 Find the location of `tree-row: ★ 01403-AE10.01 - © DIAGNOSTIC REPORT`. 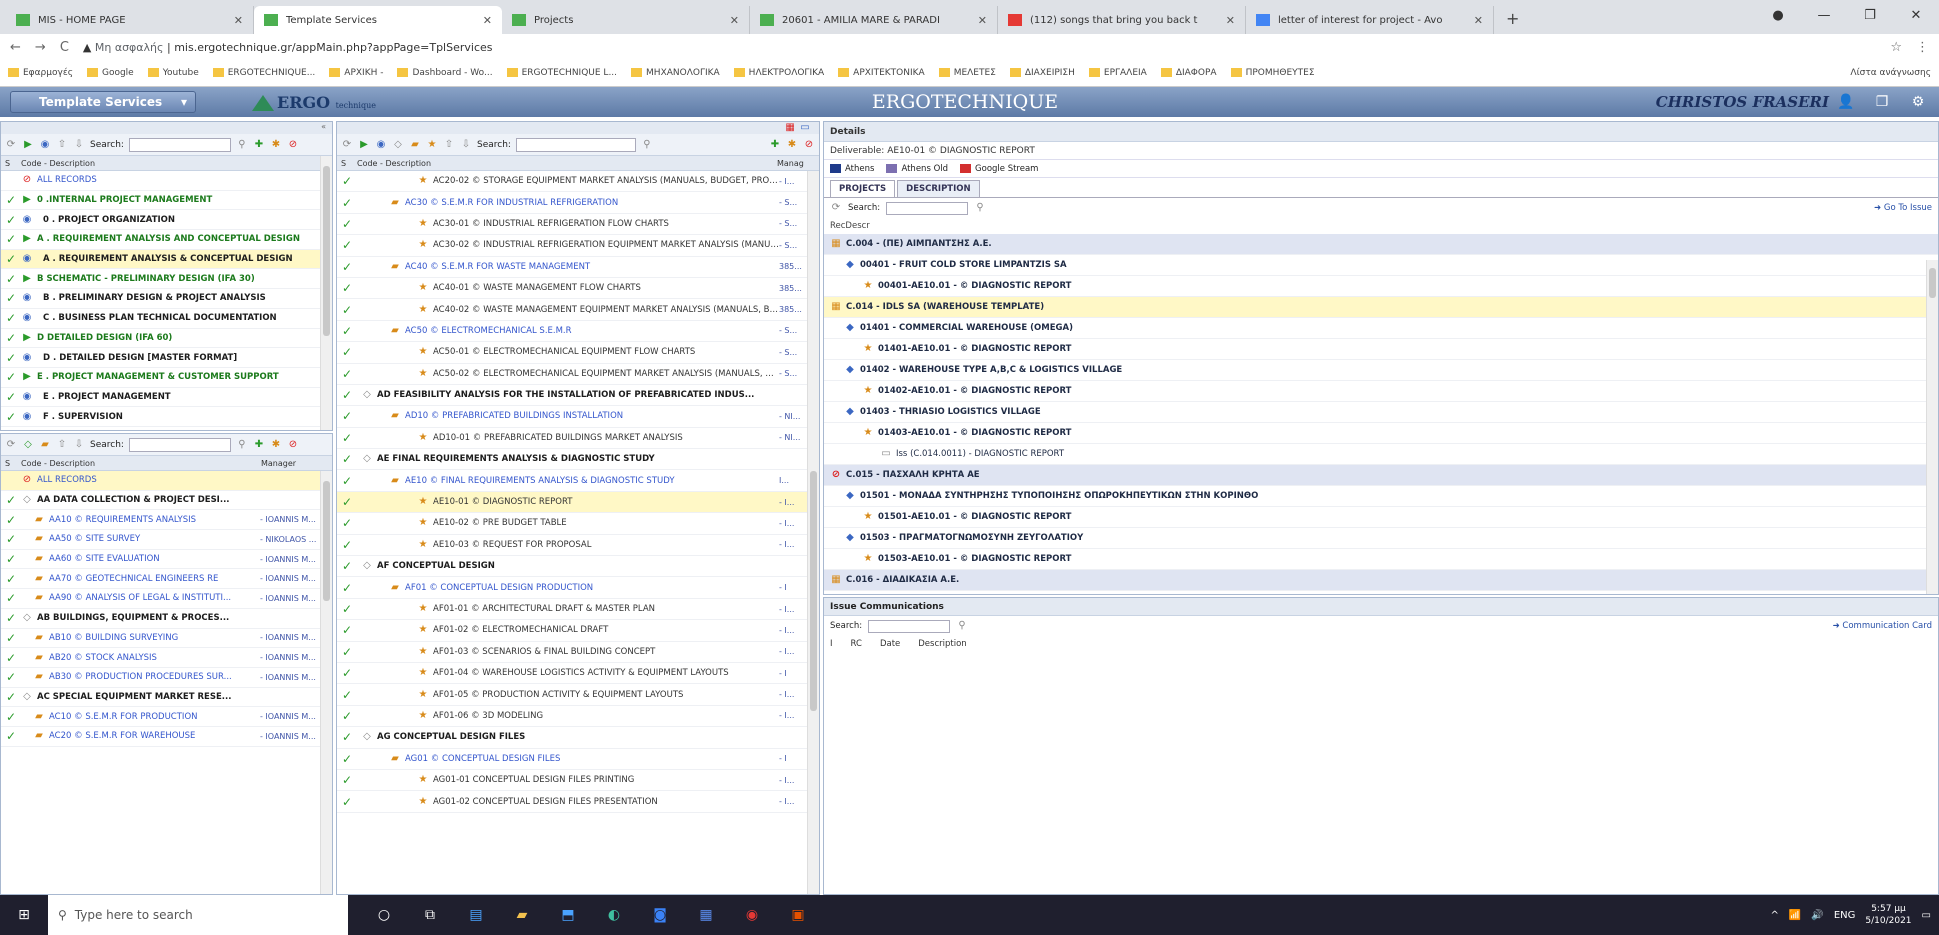

tree-row: ★ 01403-AE10.01 - © DIAGNOSTIC REPORT is located at coordinates (1381, 433).